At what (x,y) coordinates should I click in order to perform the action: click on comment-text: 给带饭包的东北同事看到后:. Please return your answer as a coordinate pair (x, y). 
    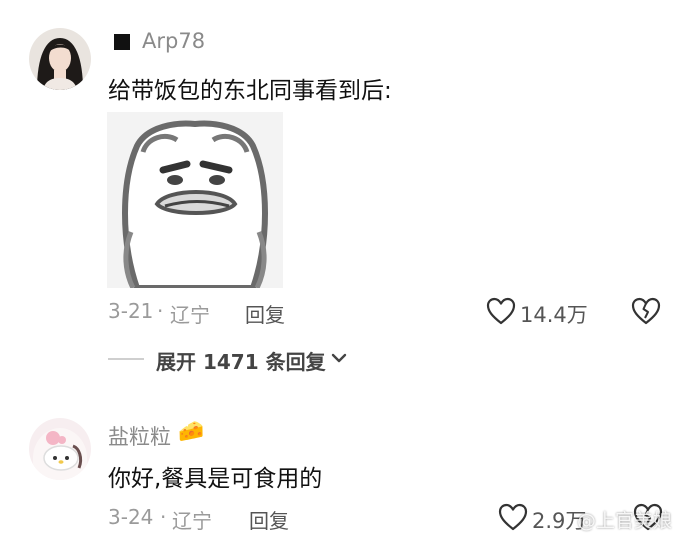
    Looking at the image, I should click on (250, 91).